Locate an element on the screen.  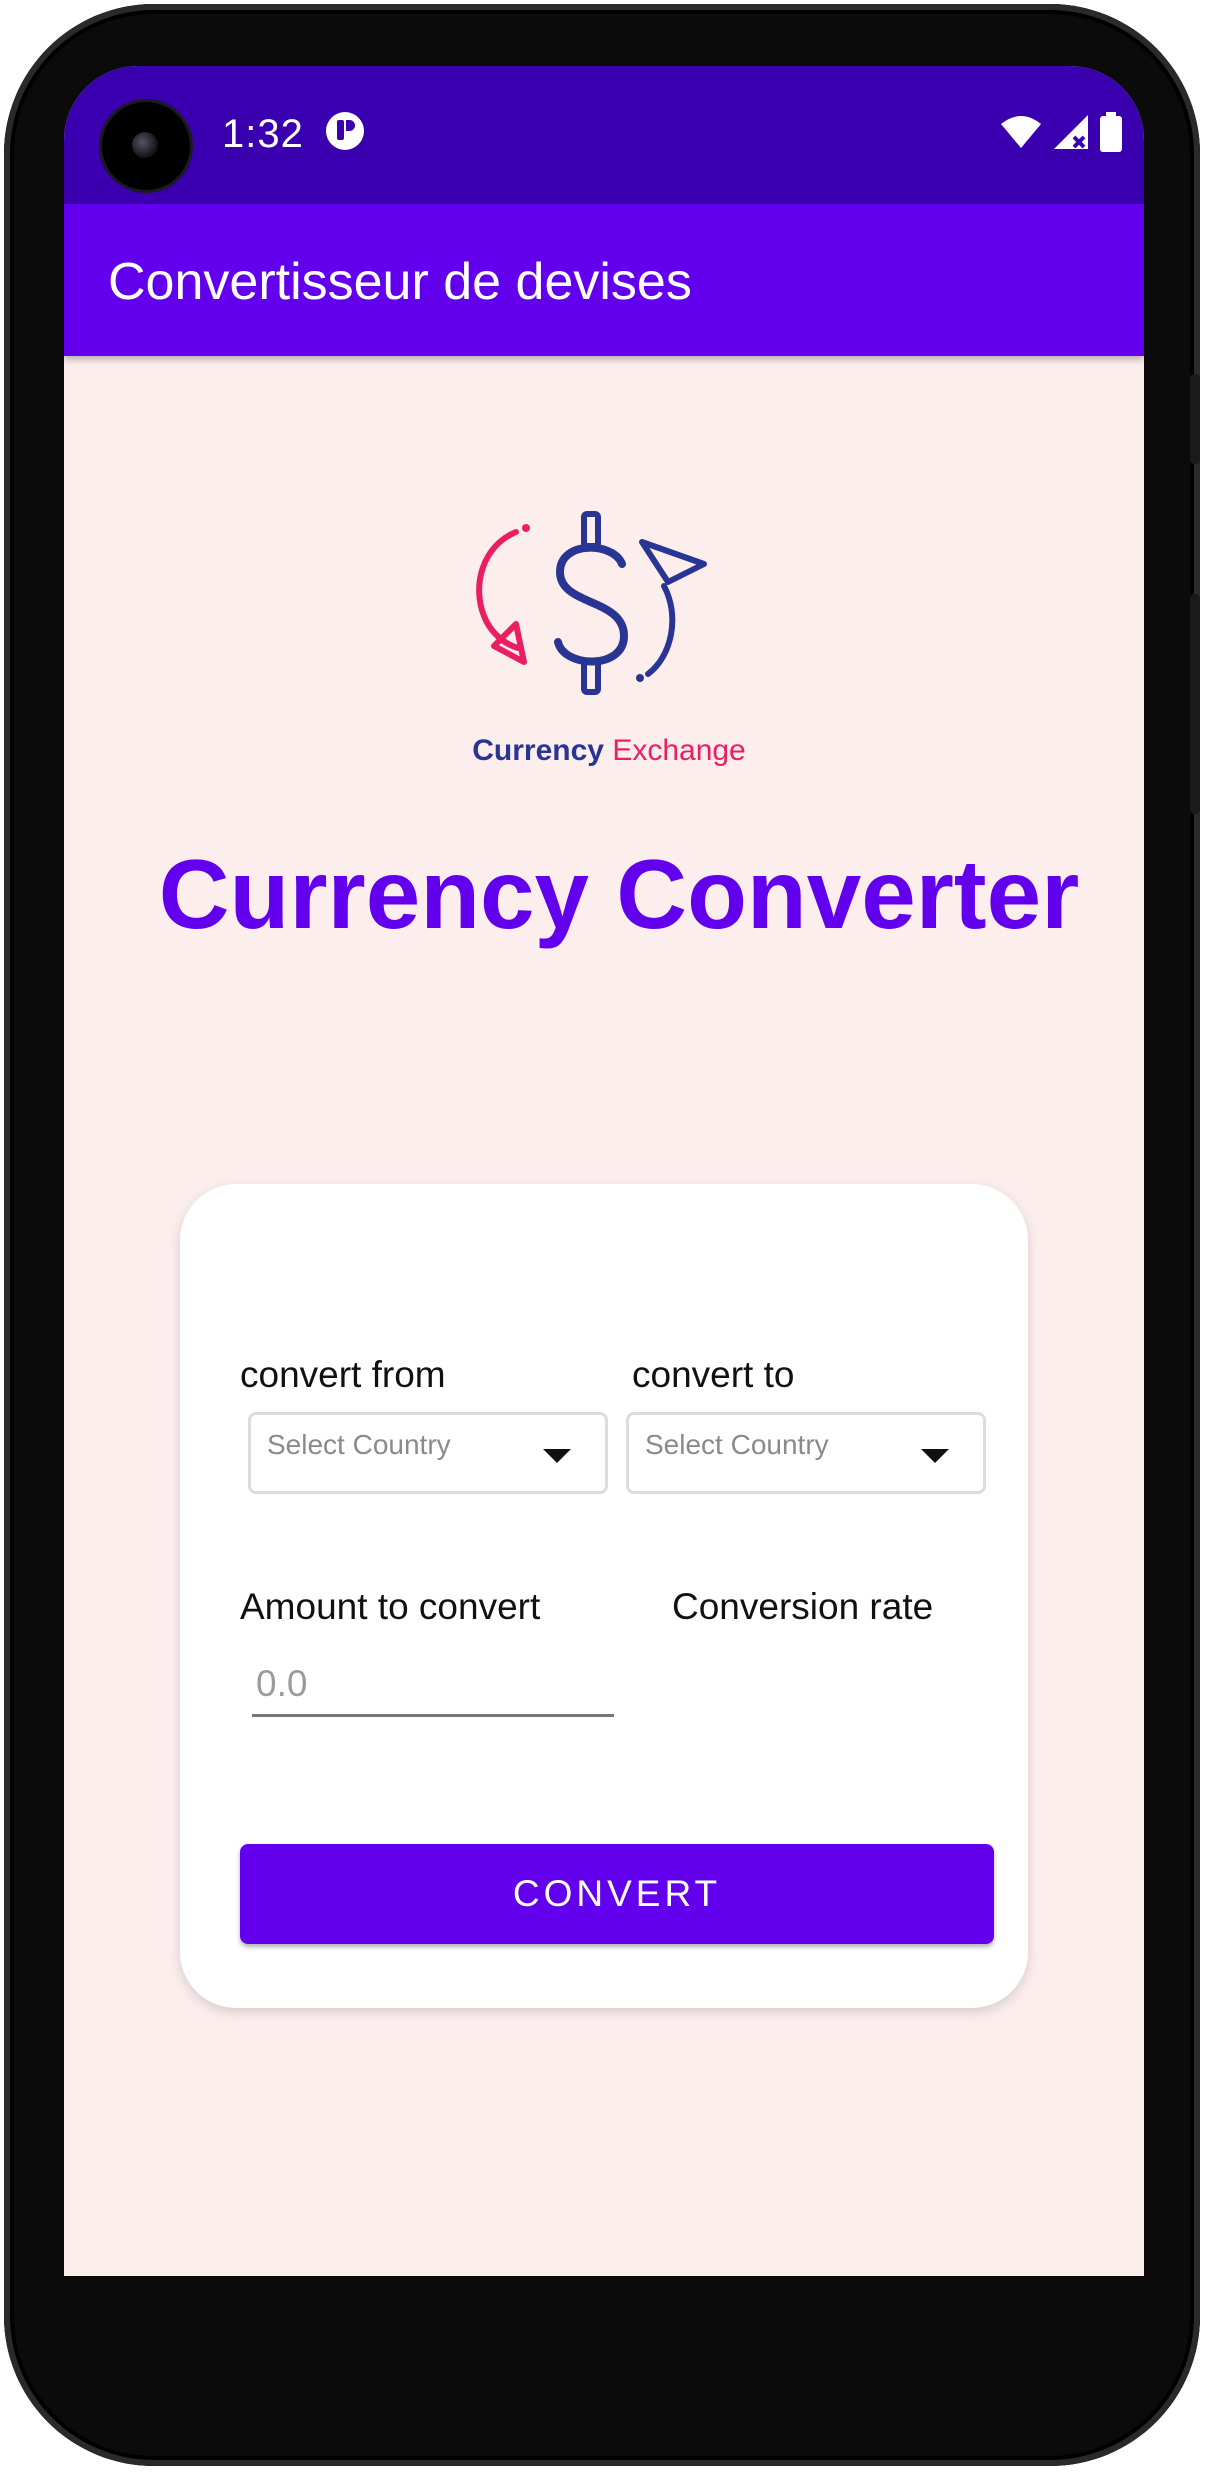
logo-text-currency: Currency is located at coordinates (538, 750).